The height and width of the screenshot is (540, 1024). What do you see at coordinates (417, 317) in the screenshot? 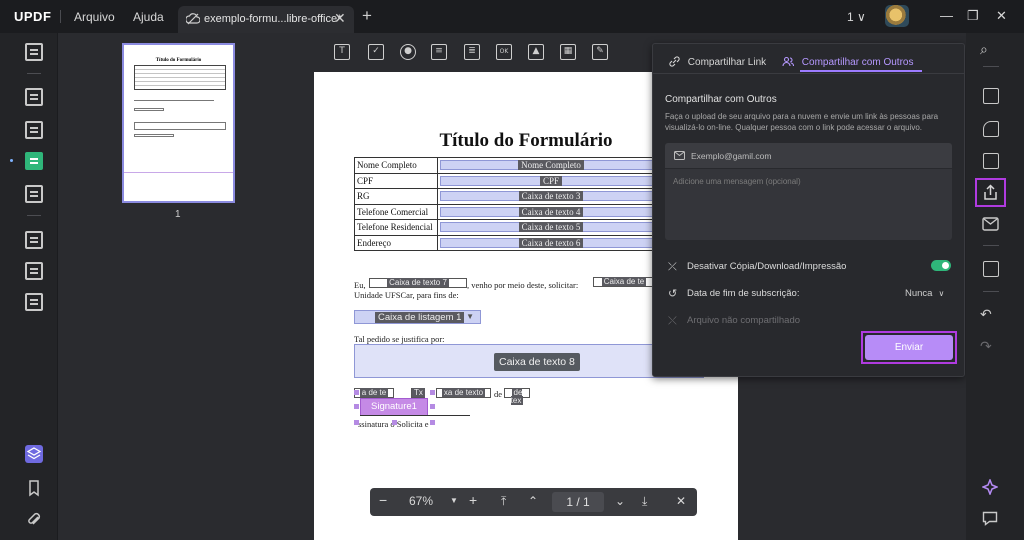
I see `listbox-field: Caixa de listagem 1 ▼` at bounding box center [417, 317].